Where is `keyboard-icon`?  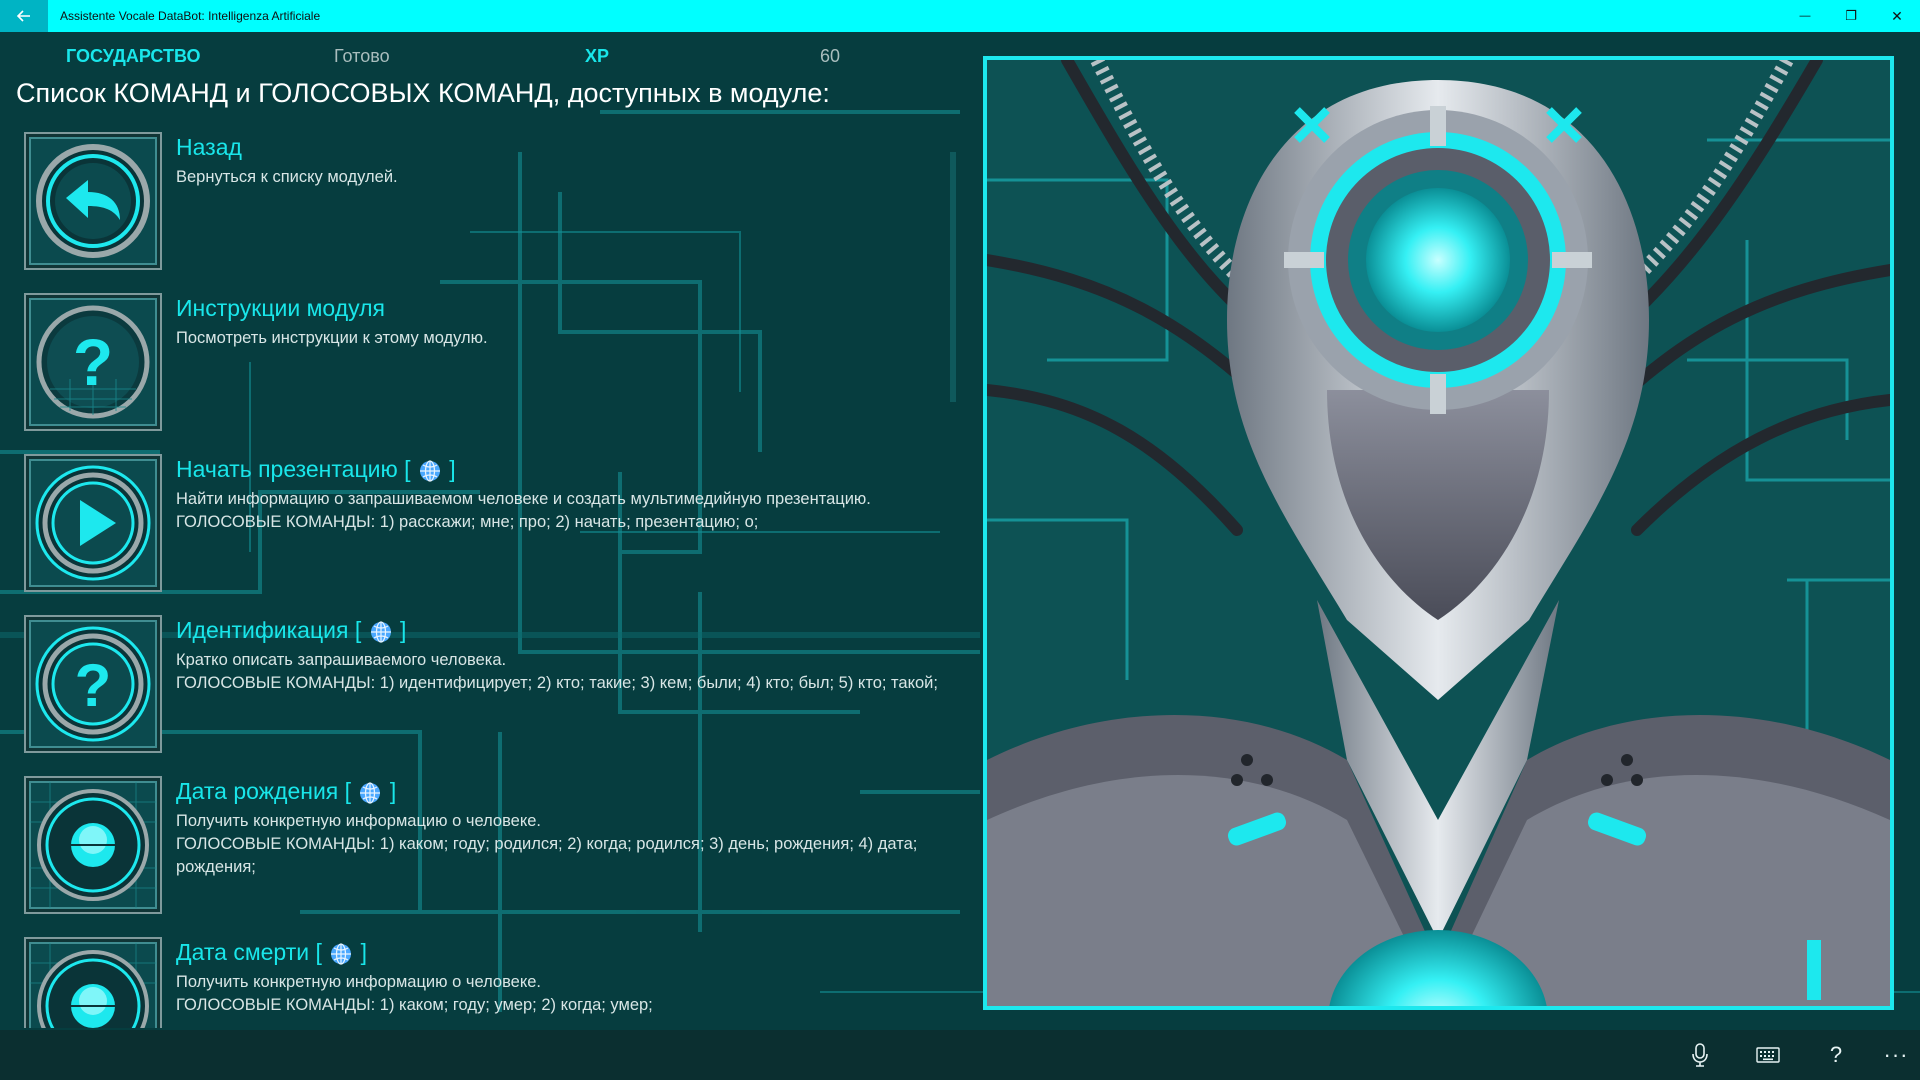
keyboard-icon is located at coordinates (1768, 1055).